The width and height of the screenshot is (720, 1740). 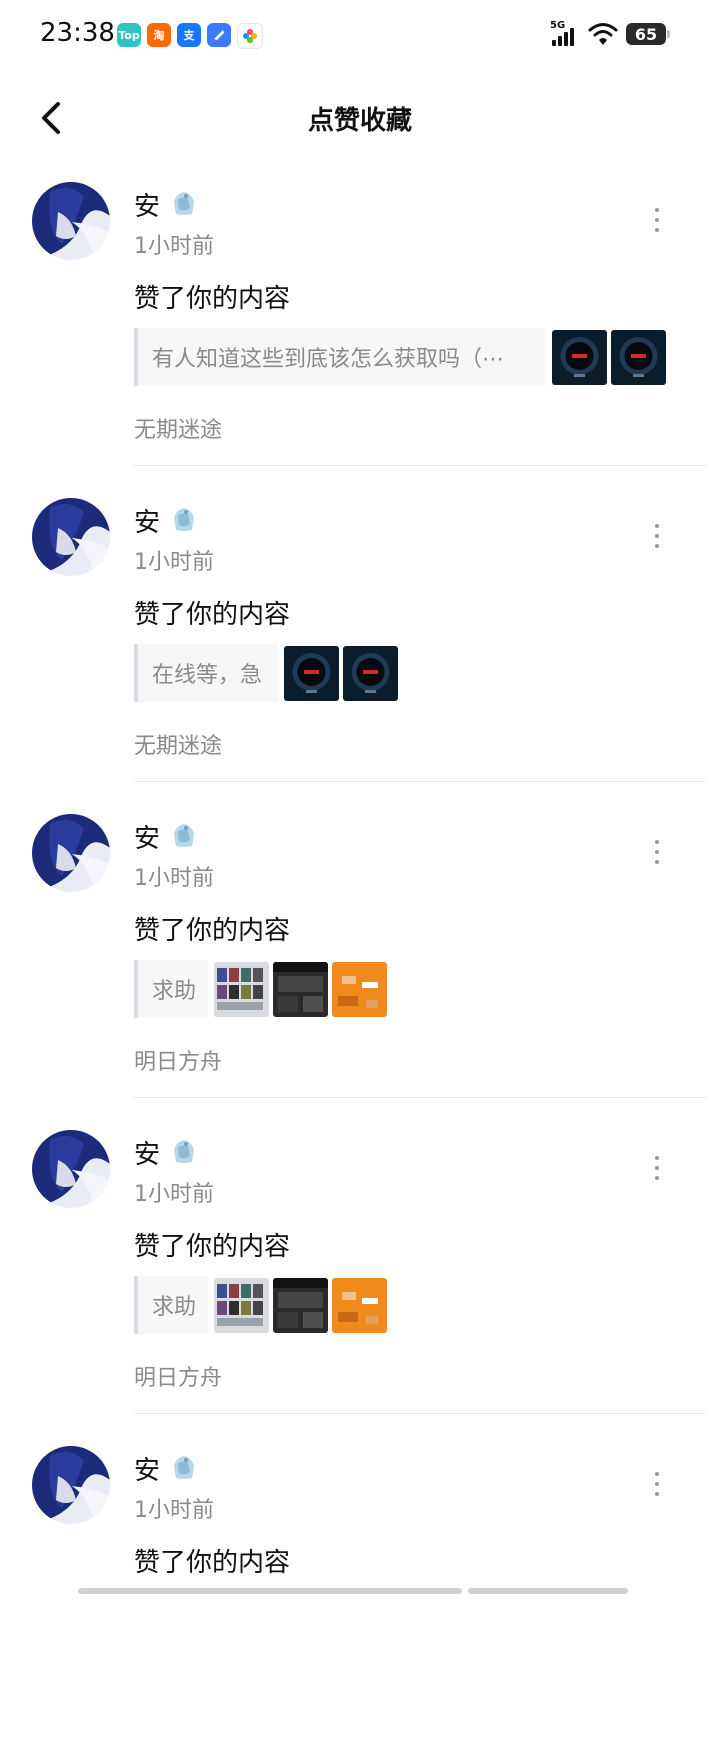 I want to click on system-icons: 5G 65, so click(x=610, y=34).